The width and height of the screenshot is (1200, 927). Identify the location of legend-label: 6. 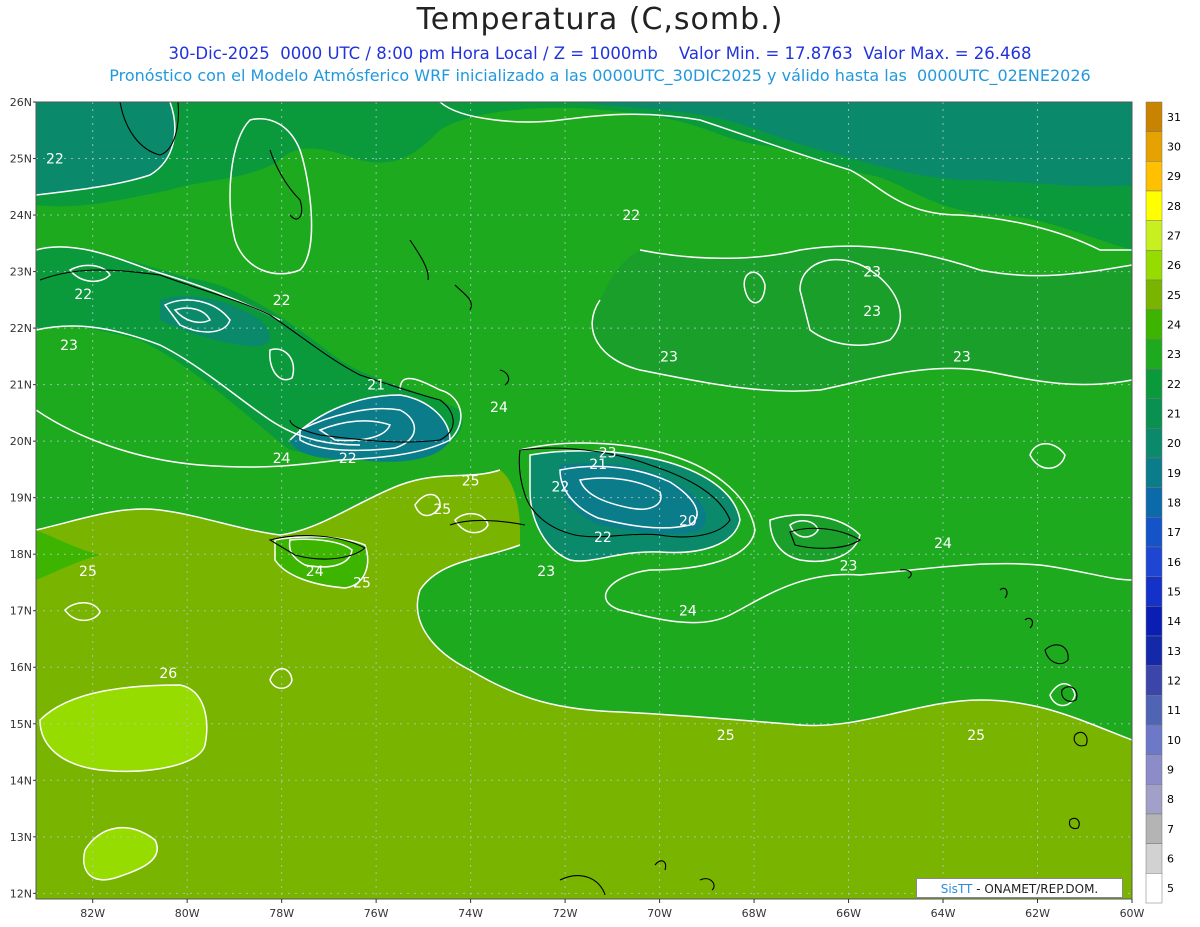
(1170, 859).